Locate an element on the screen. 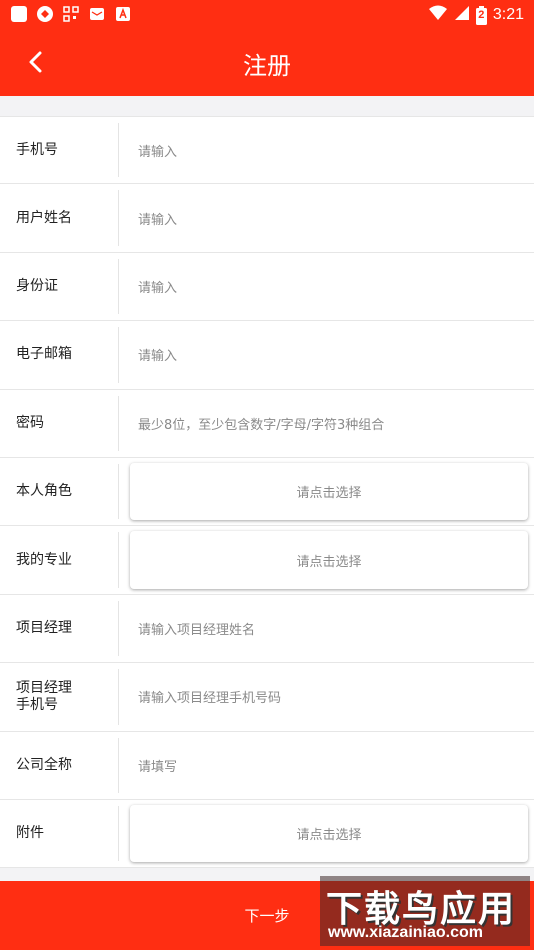 This screenshot has width=534, height=950. row-email: 电子邮箱 请输入 is located at coordinates (267, 355).